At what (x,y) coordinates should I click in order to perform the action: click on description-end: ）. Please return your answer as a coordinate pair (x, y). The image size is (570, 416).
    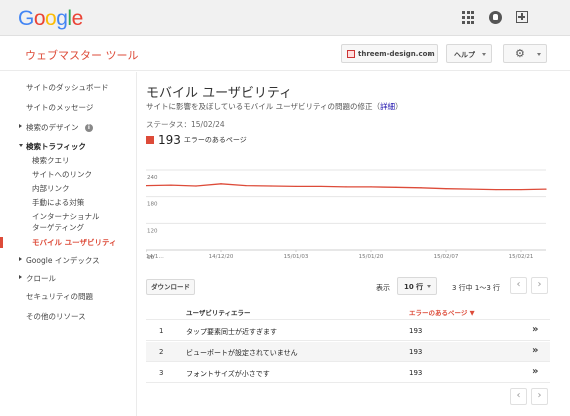
    Looking at the image, I should click on (399, 106).